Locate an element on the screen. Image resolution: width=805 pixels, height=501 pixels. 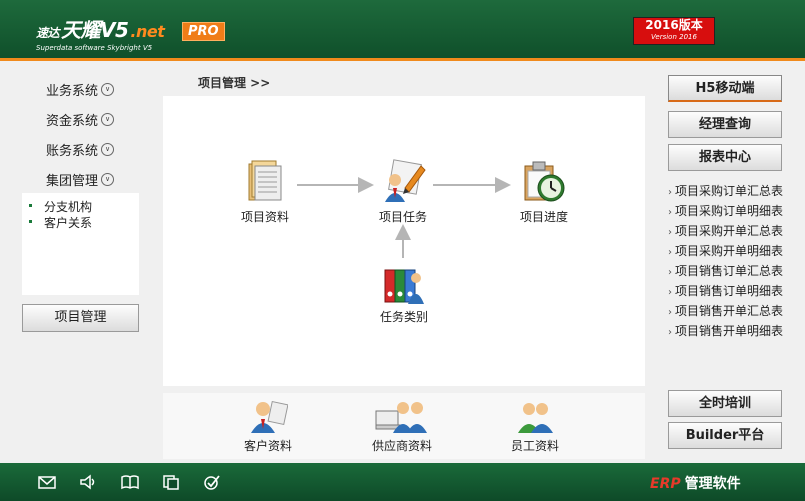
breadcrumb: 项目管理 >> is located at coordinates (234, 83).